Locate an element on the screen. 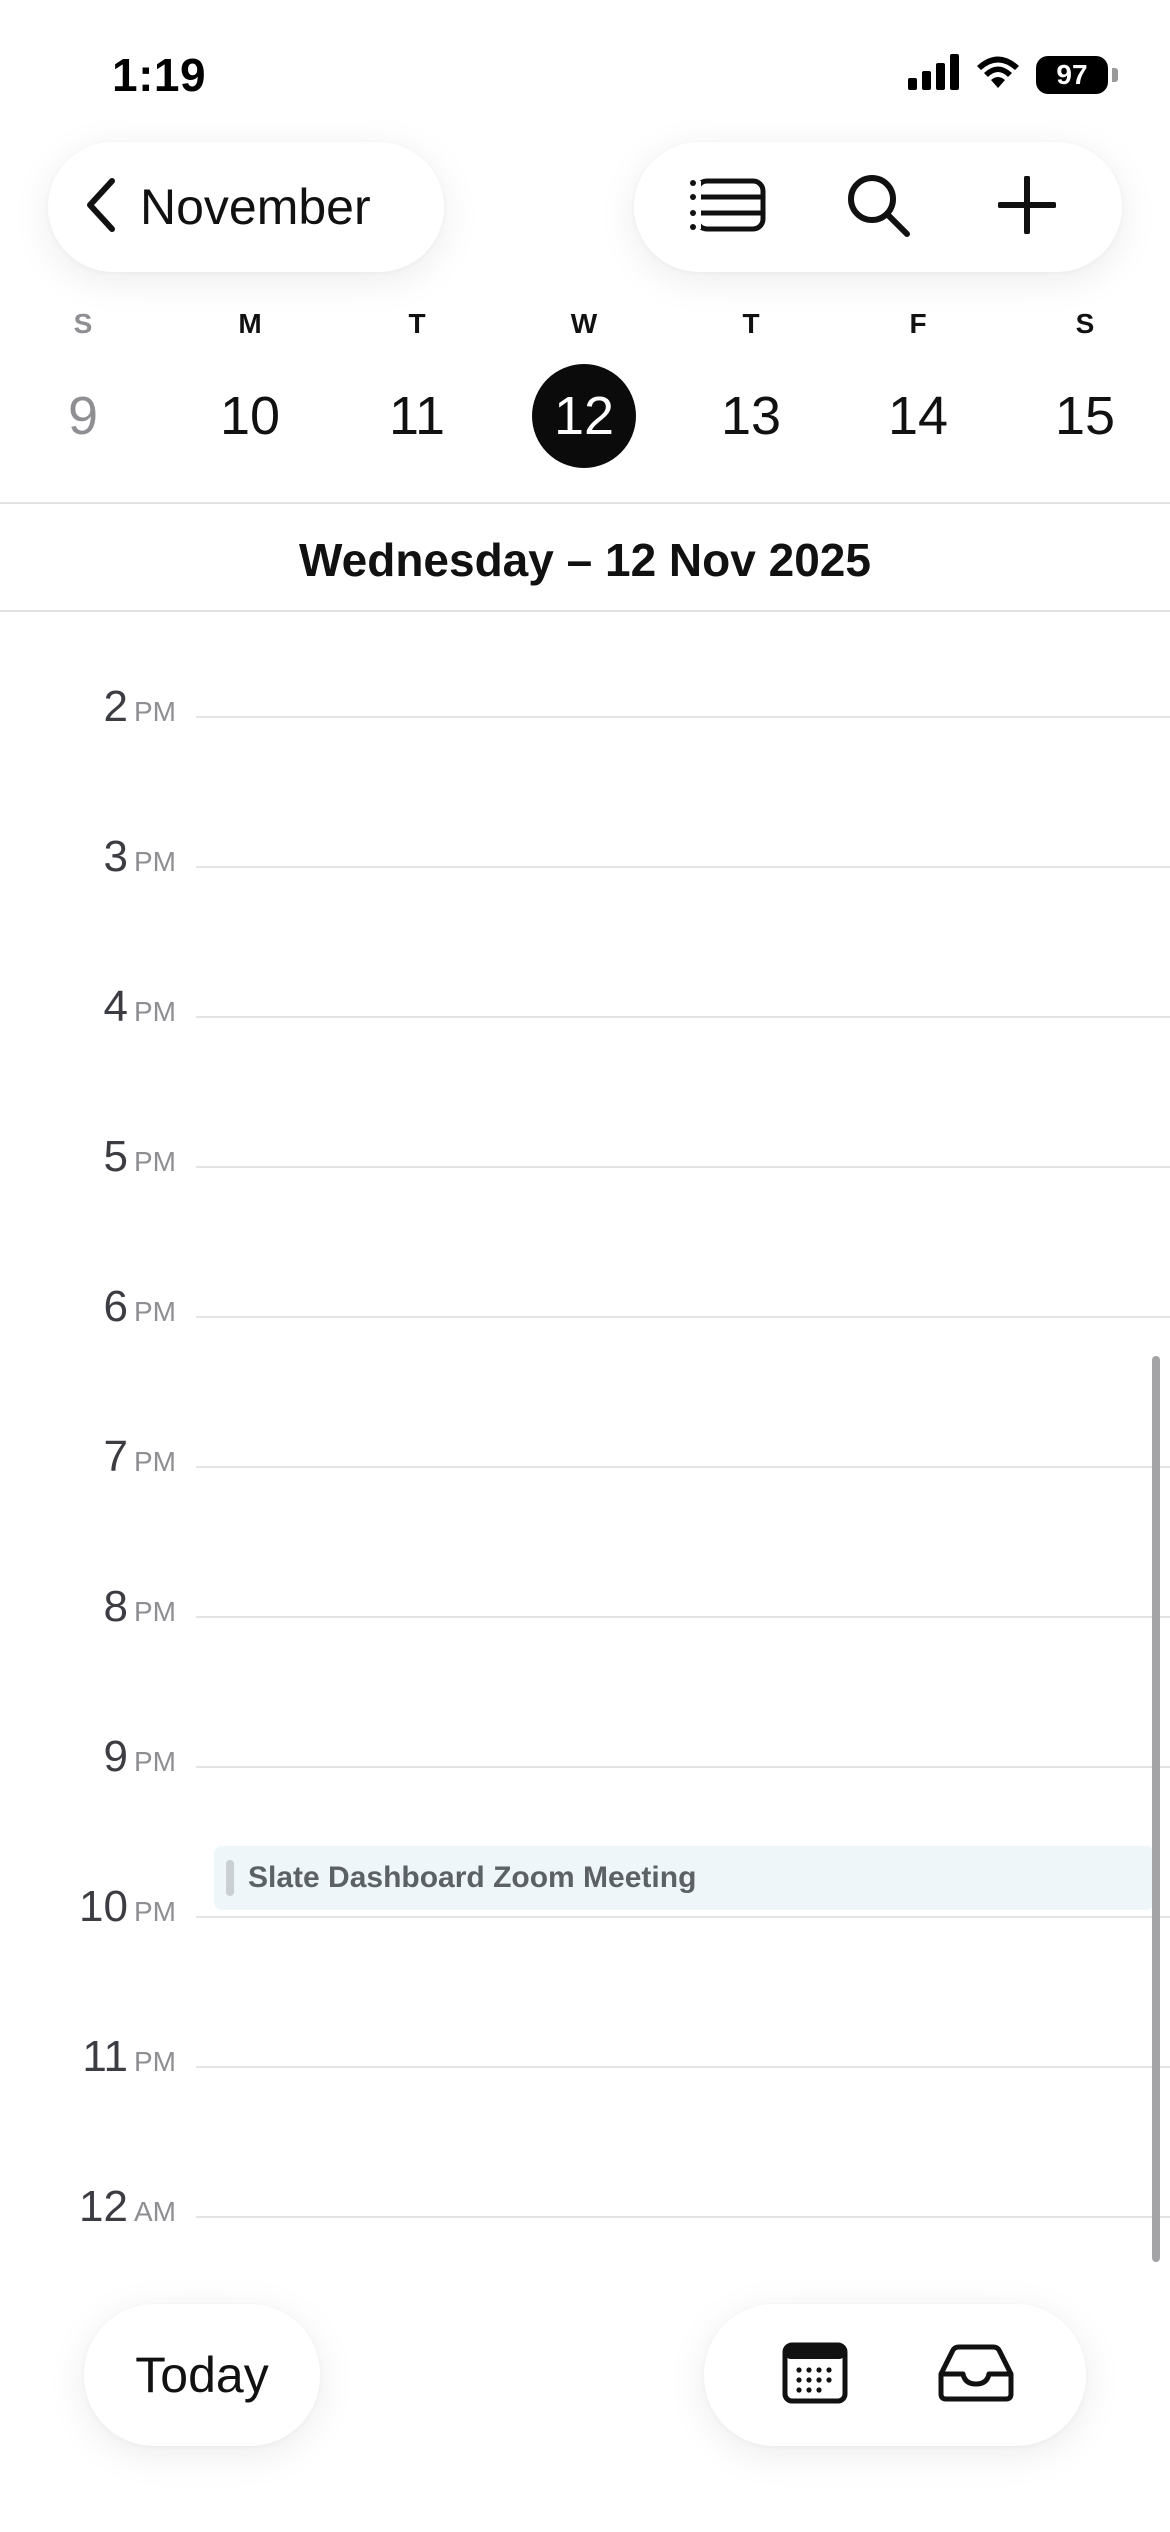 This screenshot has width=1170, height=2532. inbox-button is located at coordinates (976, 2375).